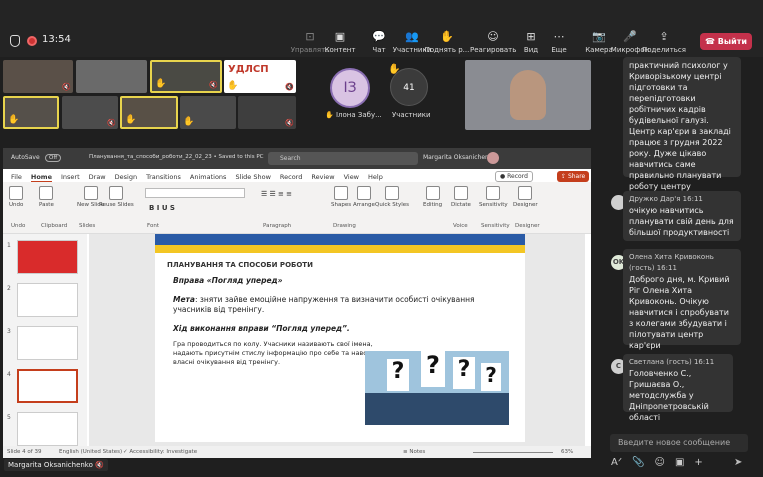 The height and width of the screenshot is (477, 763). What do you see at coordinates (162, 208) in the screenshot?
I see `font-style-buttons: B I U S` at bounding box center [162, 208].